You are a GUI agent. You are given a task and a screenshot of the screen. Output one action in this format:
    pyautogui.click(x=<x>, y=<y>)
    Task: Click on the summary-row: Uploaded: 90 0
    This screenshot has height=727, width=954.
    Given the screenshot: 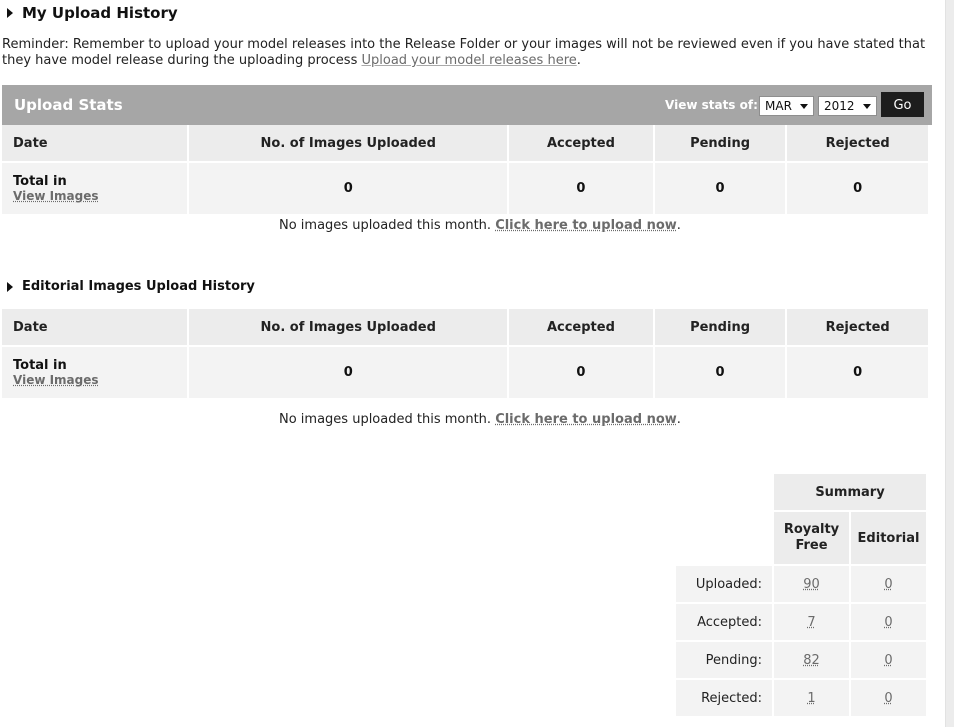 What is the action you would take?
    pyautogui.click(x=801, y=584)
    